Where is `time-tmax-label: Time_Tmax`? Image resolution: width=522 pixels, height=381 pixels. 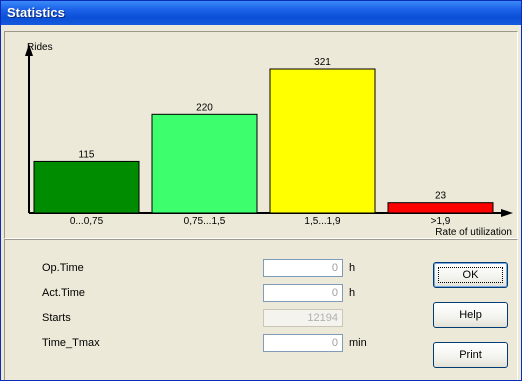 time-tmax-label: Time_Tmax is located at coordinates (71, 343).